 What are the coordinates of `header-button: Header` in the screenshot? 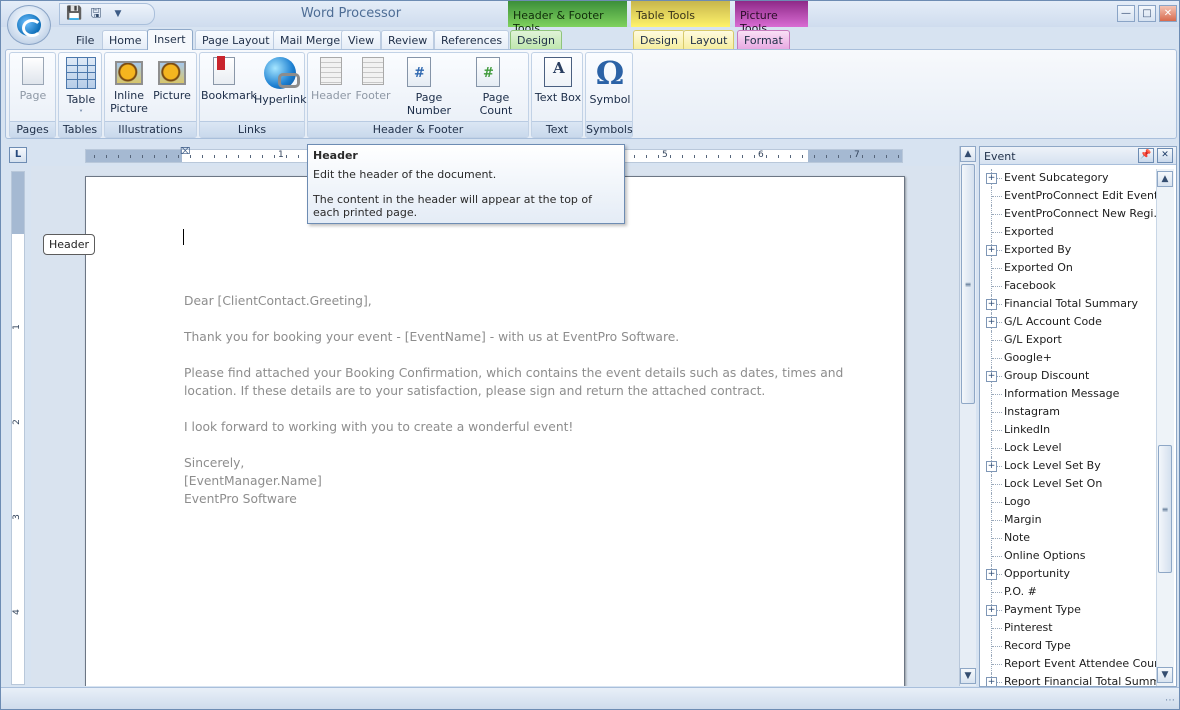 It's located at (331, 79).